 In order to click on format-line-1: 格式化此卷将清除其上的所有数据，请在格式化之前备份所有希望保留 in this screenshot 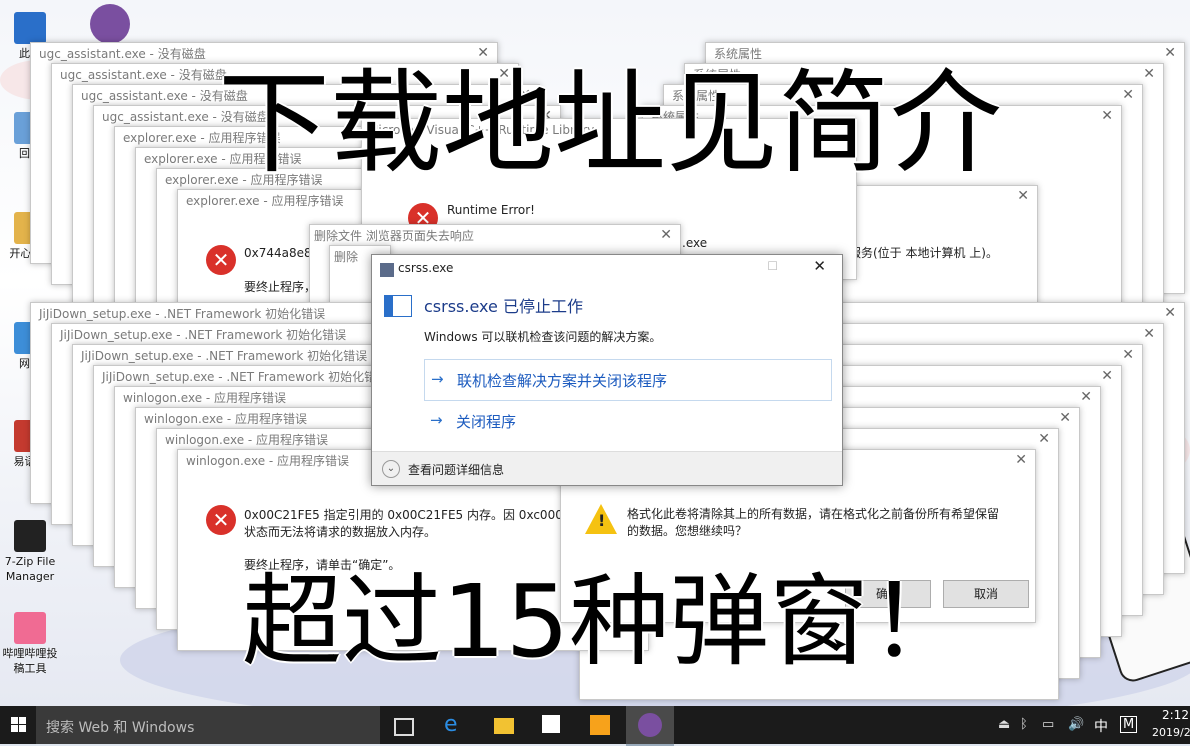, I will do `click(813, 514)`.